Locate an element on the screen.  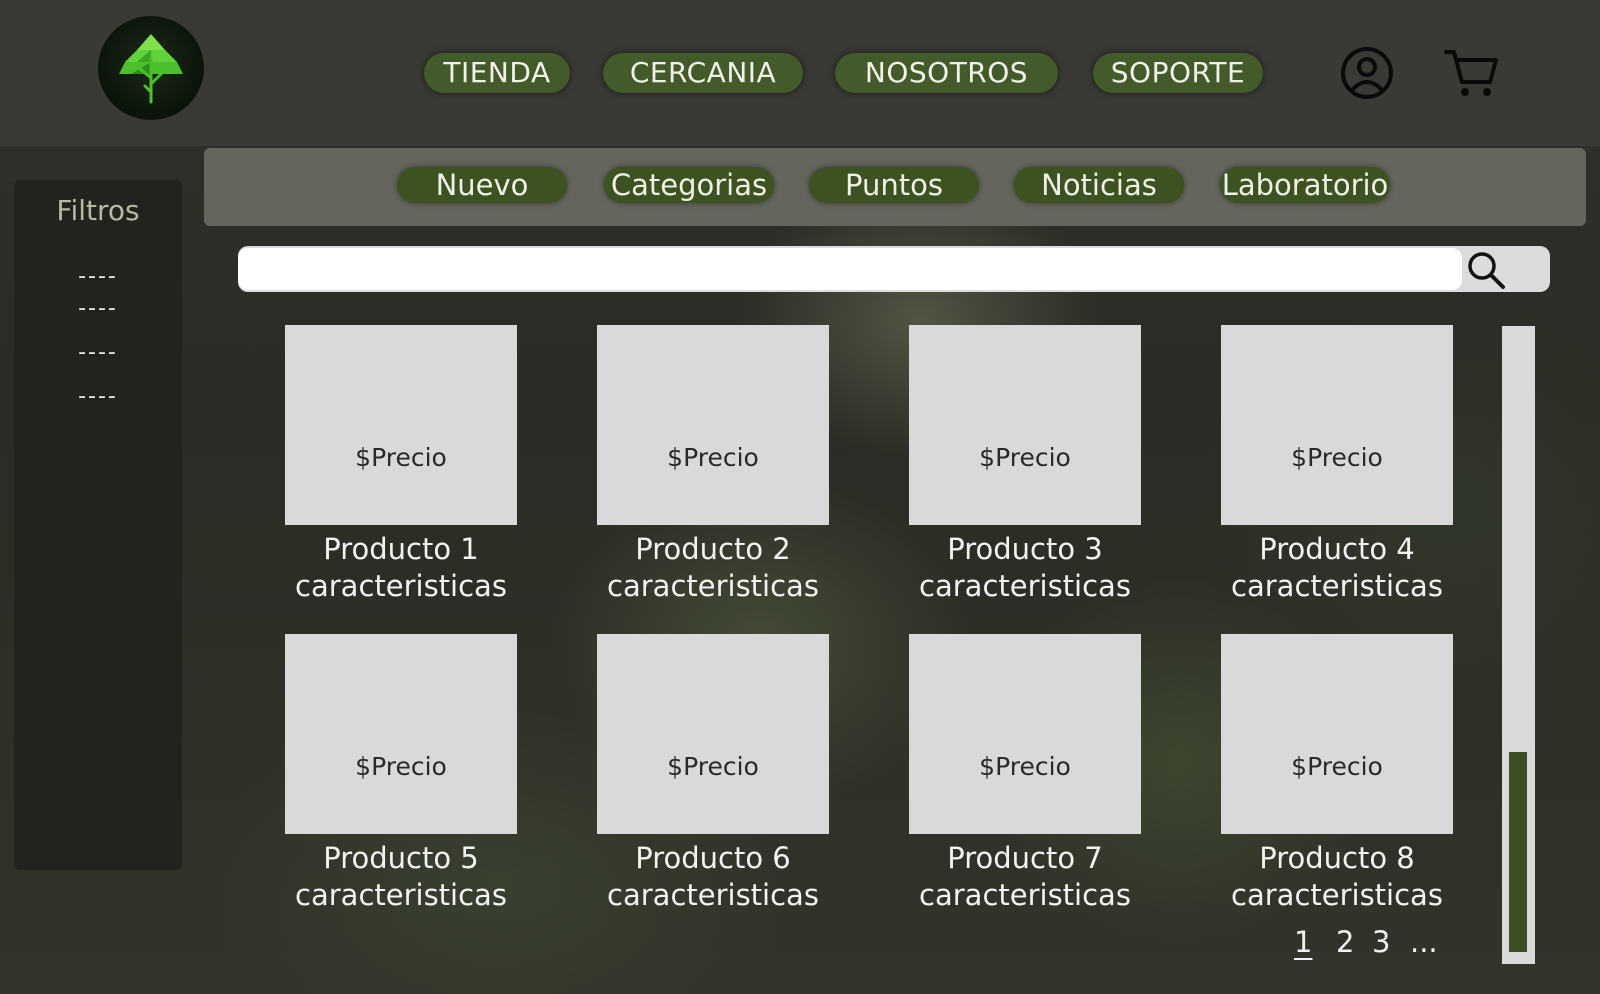
product-card: $Precio Producto 4 caracteristicas is located at coordinates (1337, 465).